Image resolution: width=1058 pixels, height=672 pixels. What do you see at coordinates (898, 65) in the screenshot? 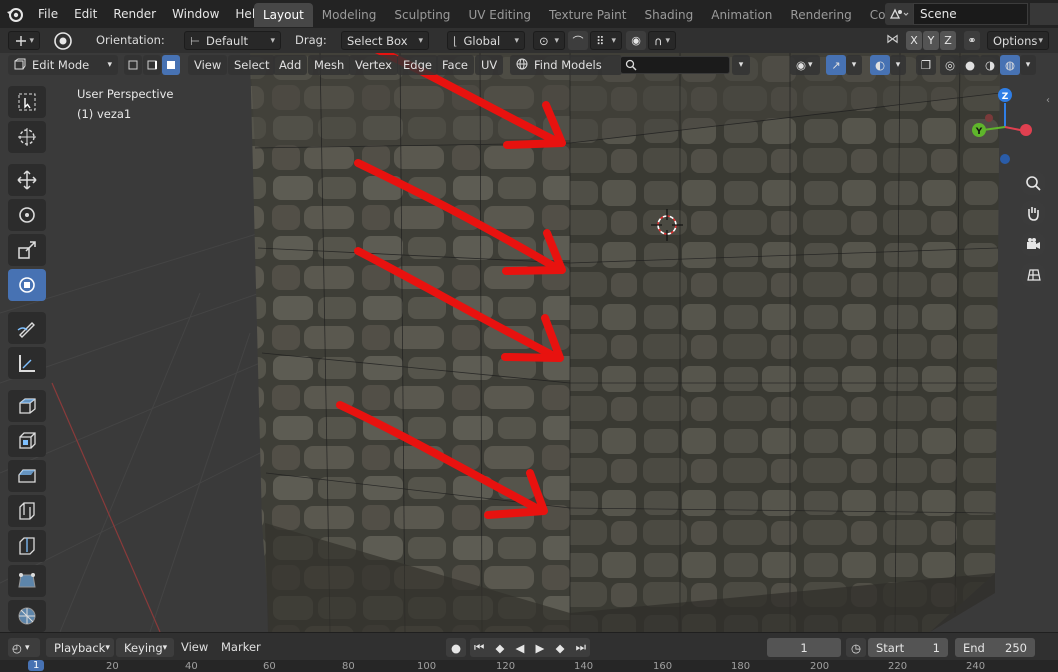
I see `overlay-dropdown: ▾` at bounding box center [898, 65].